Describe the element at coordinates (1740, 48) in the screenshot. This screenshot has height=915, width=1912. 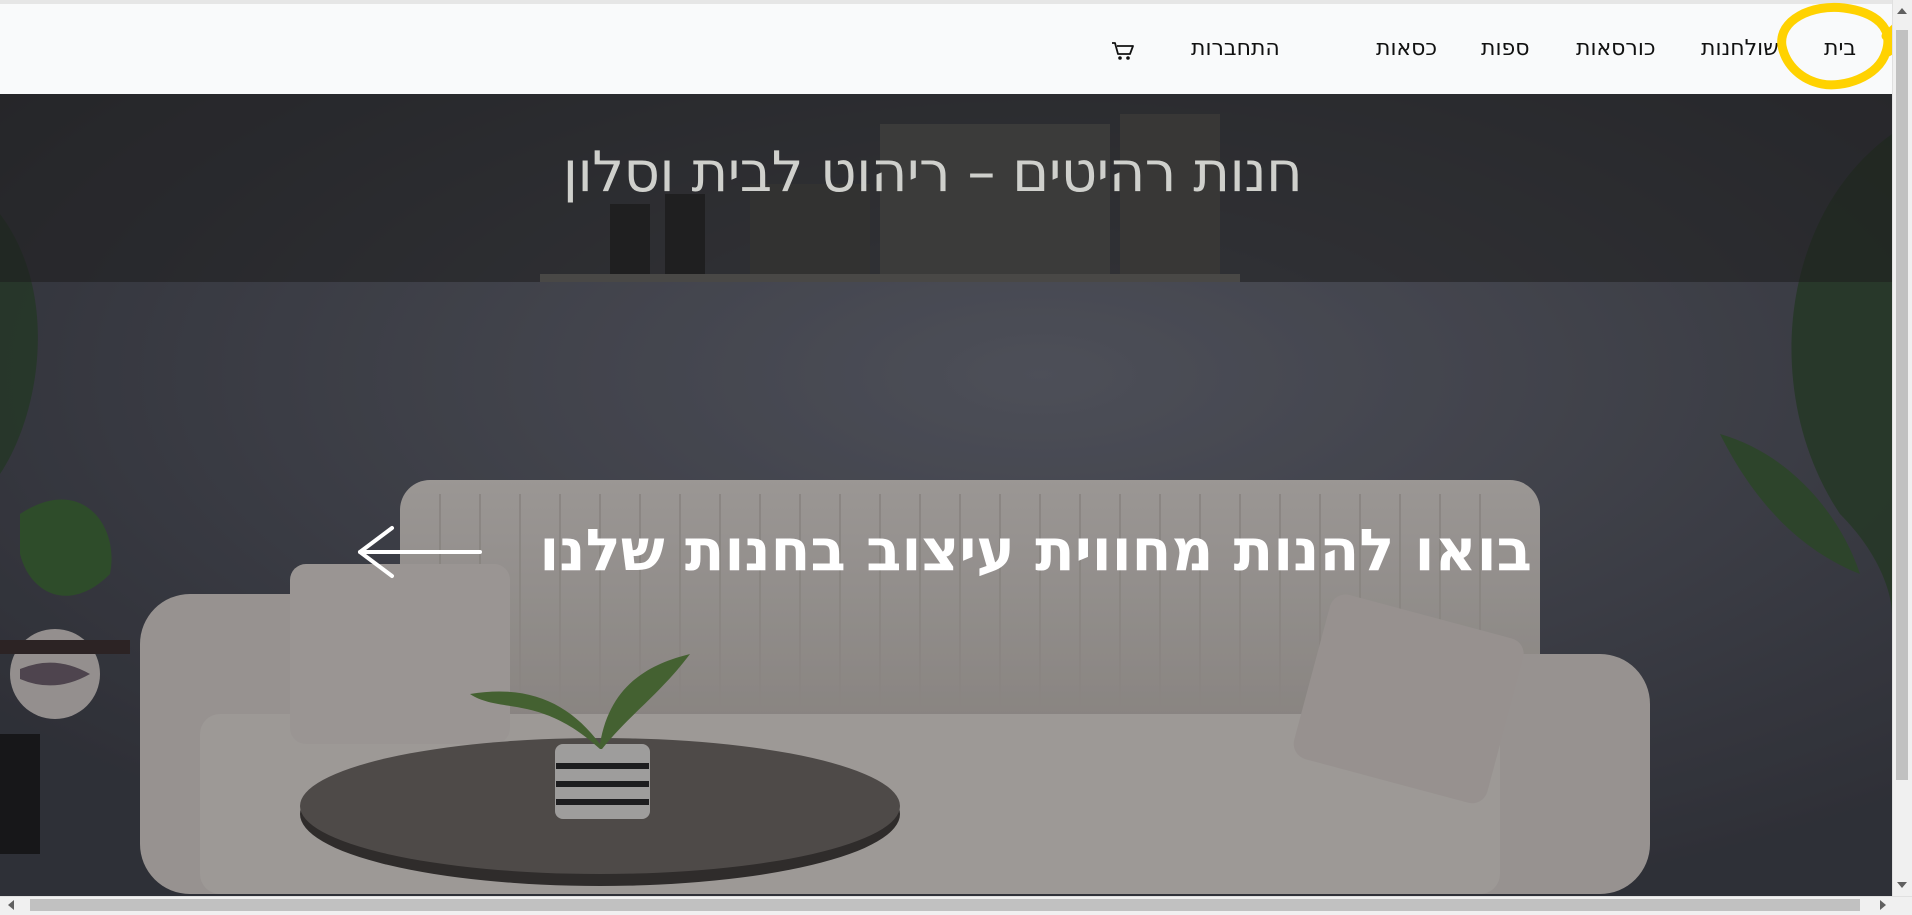
I see `nav-item-tables: שולחנות` at that location.